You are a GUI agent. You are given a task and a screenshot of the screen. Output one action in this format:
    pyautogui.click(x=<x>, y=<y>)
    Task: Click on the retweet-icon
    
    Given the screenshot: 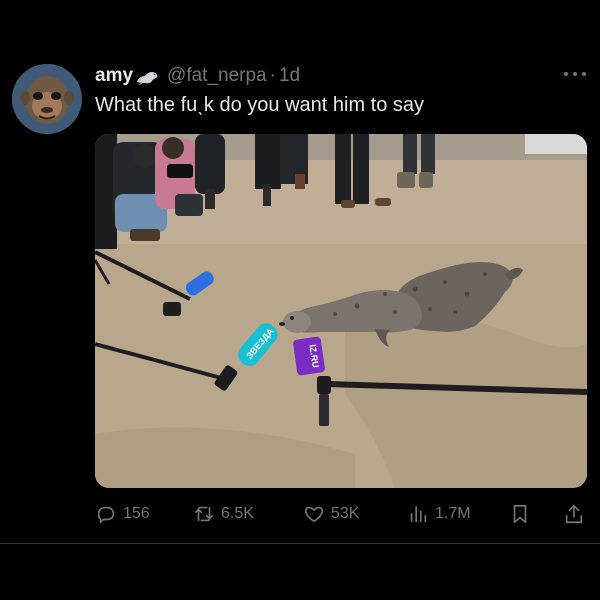 What is the action you would take?
    pyautogui.click(x=204, y=514)
    